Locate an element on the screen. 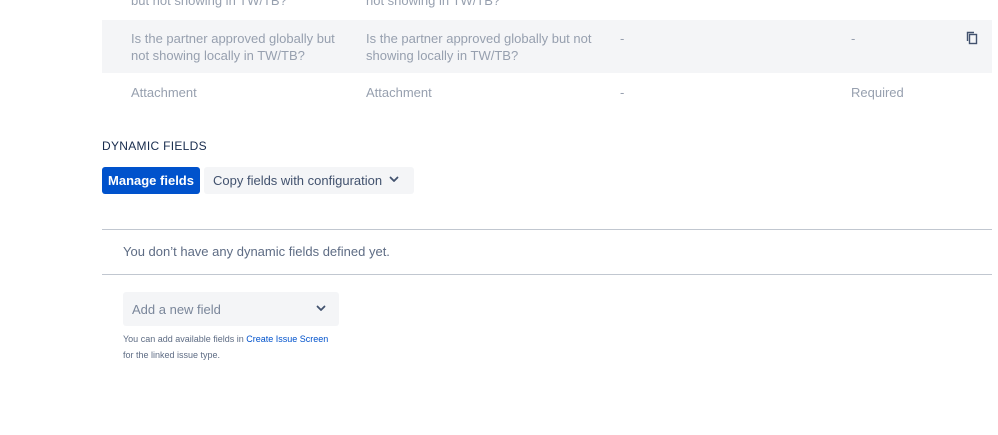  copy-icon is located at coordinates (972, 38).